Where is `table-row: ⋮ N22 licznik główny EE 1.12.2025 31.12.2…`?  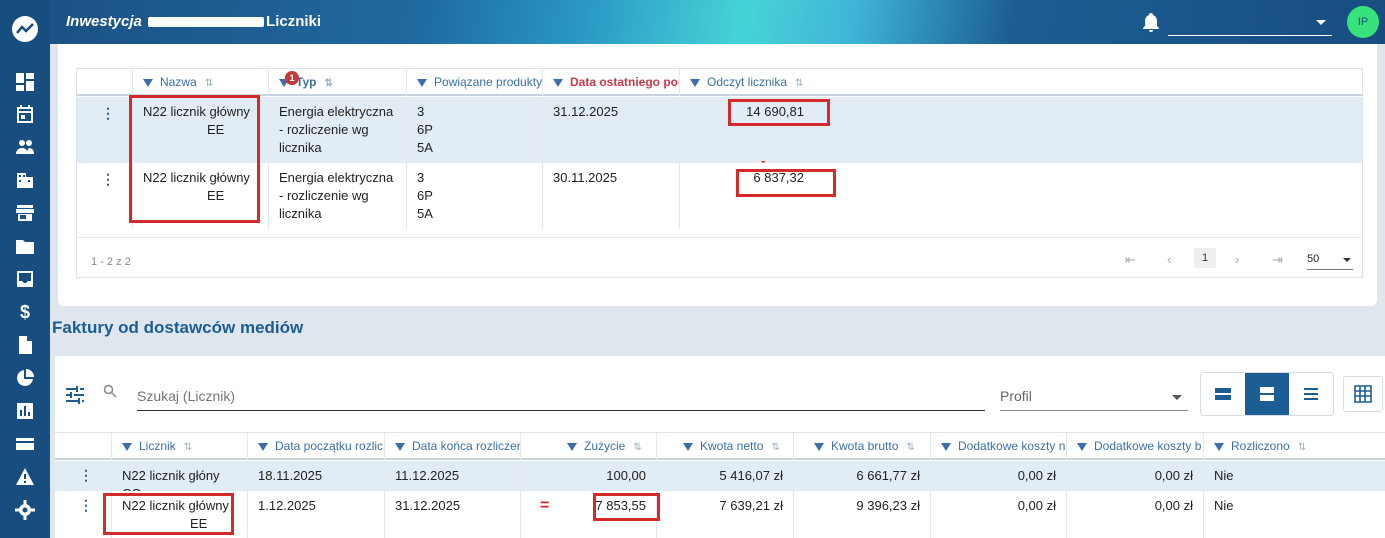 table-row: ⋮ N22 licznik główny EE 1.12.2025 31.12.2… is located at coordinates (720, 514).